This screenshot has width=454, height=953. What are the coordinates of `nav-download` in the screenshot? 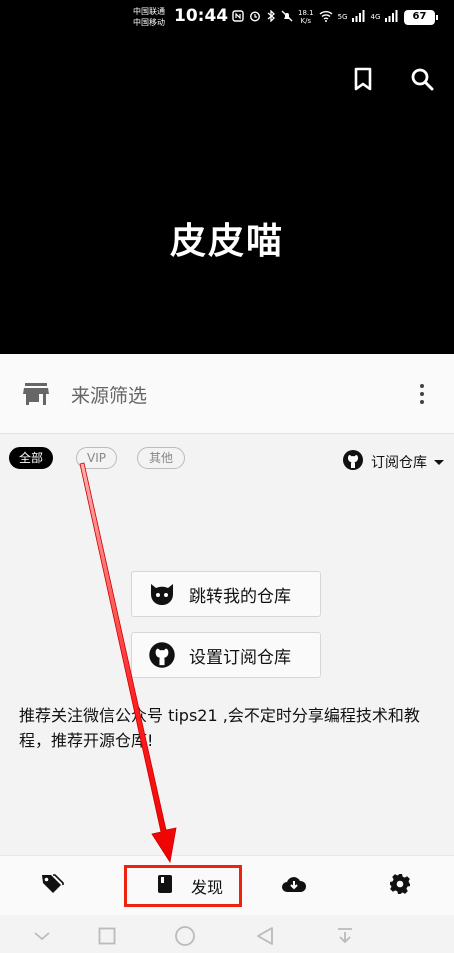 It's located at (294, 886).